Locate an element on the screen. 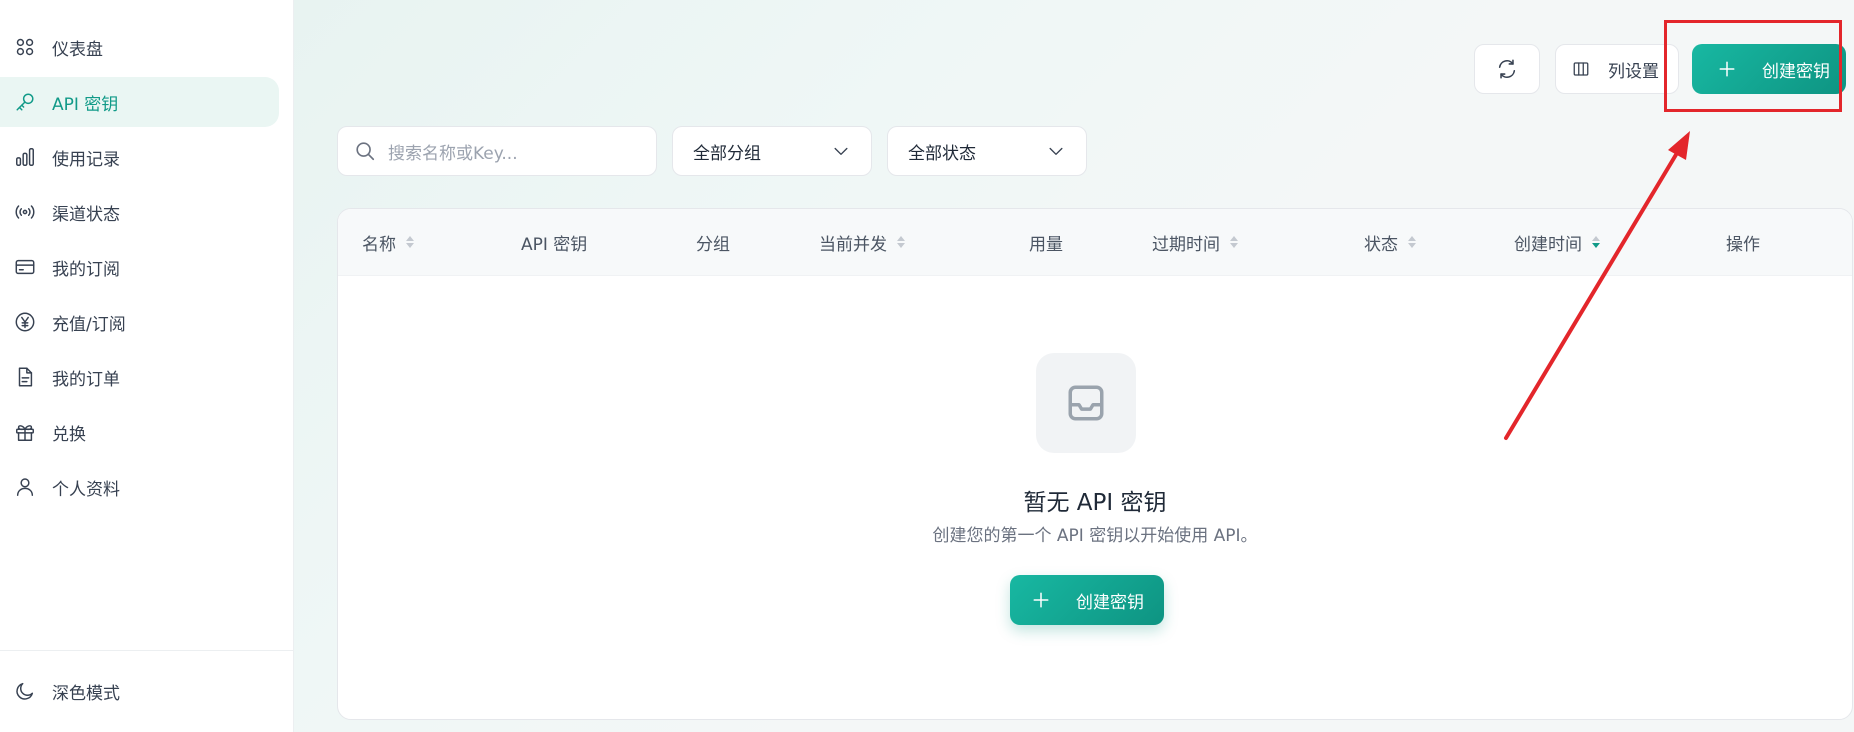 The height and width of the screenshot is (732, 1854). annotation-highlight-box is located at coordinates (1753, 66).